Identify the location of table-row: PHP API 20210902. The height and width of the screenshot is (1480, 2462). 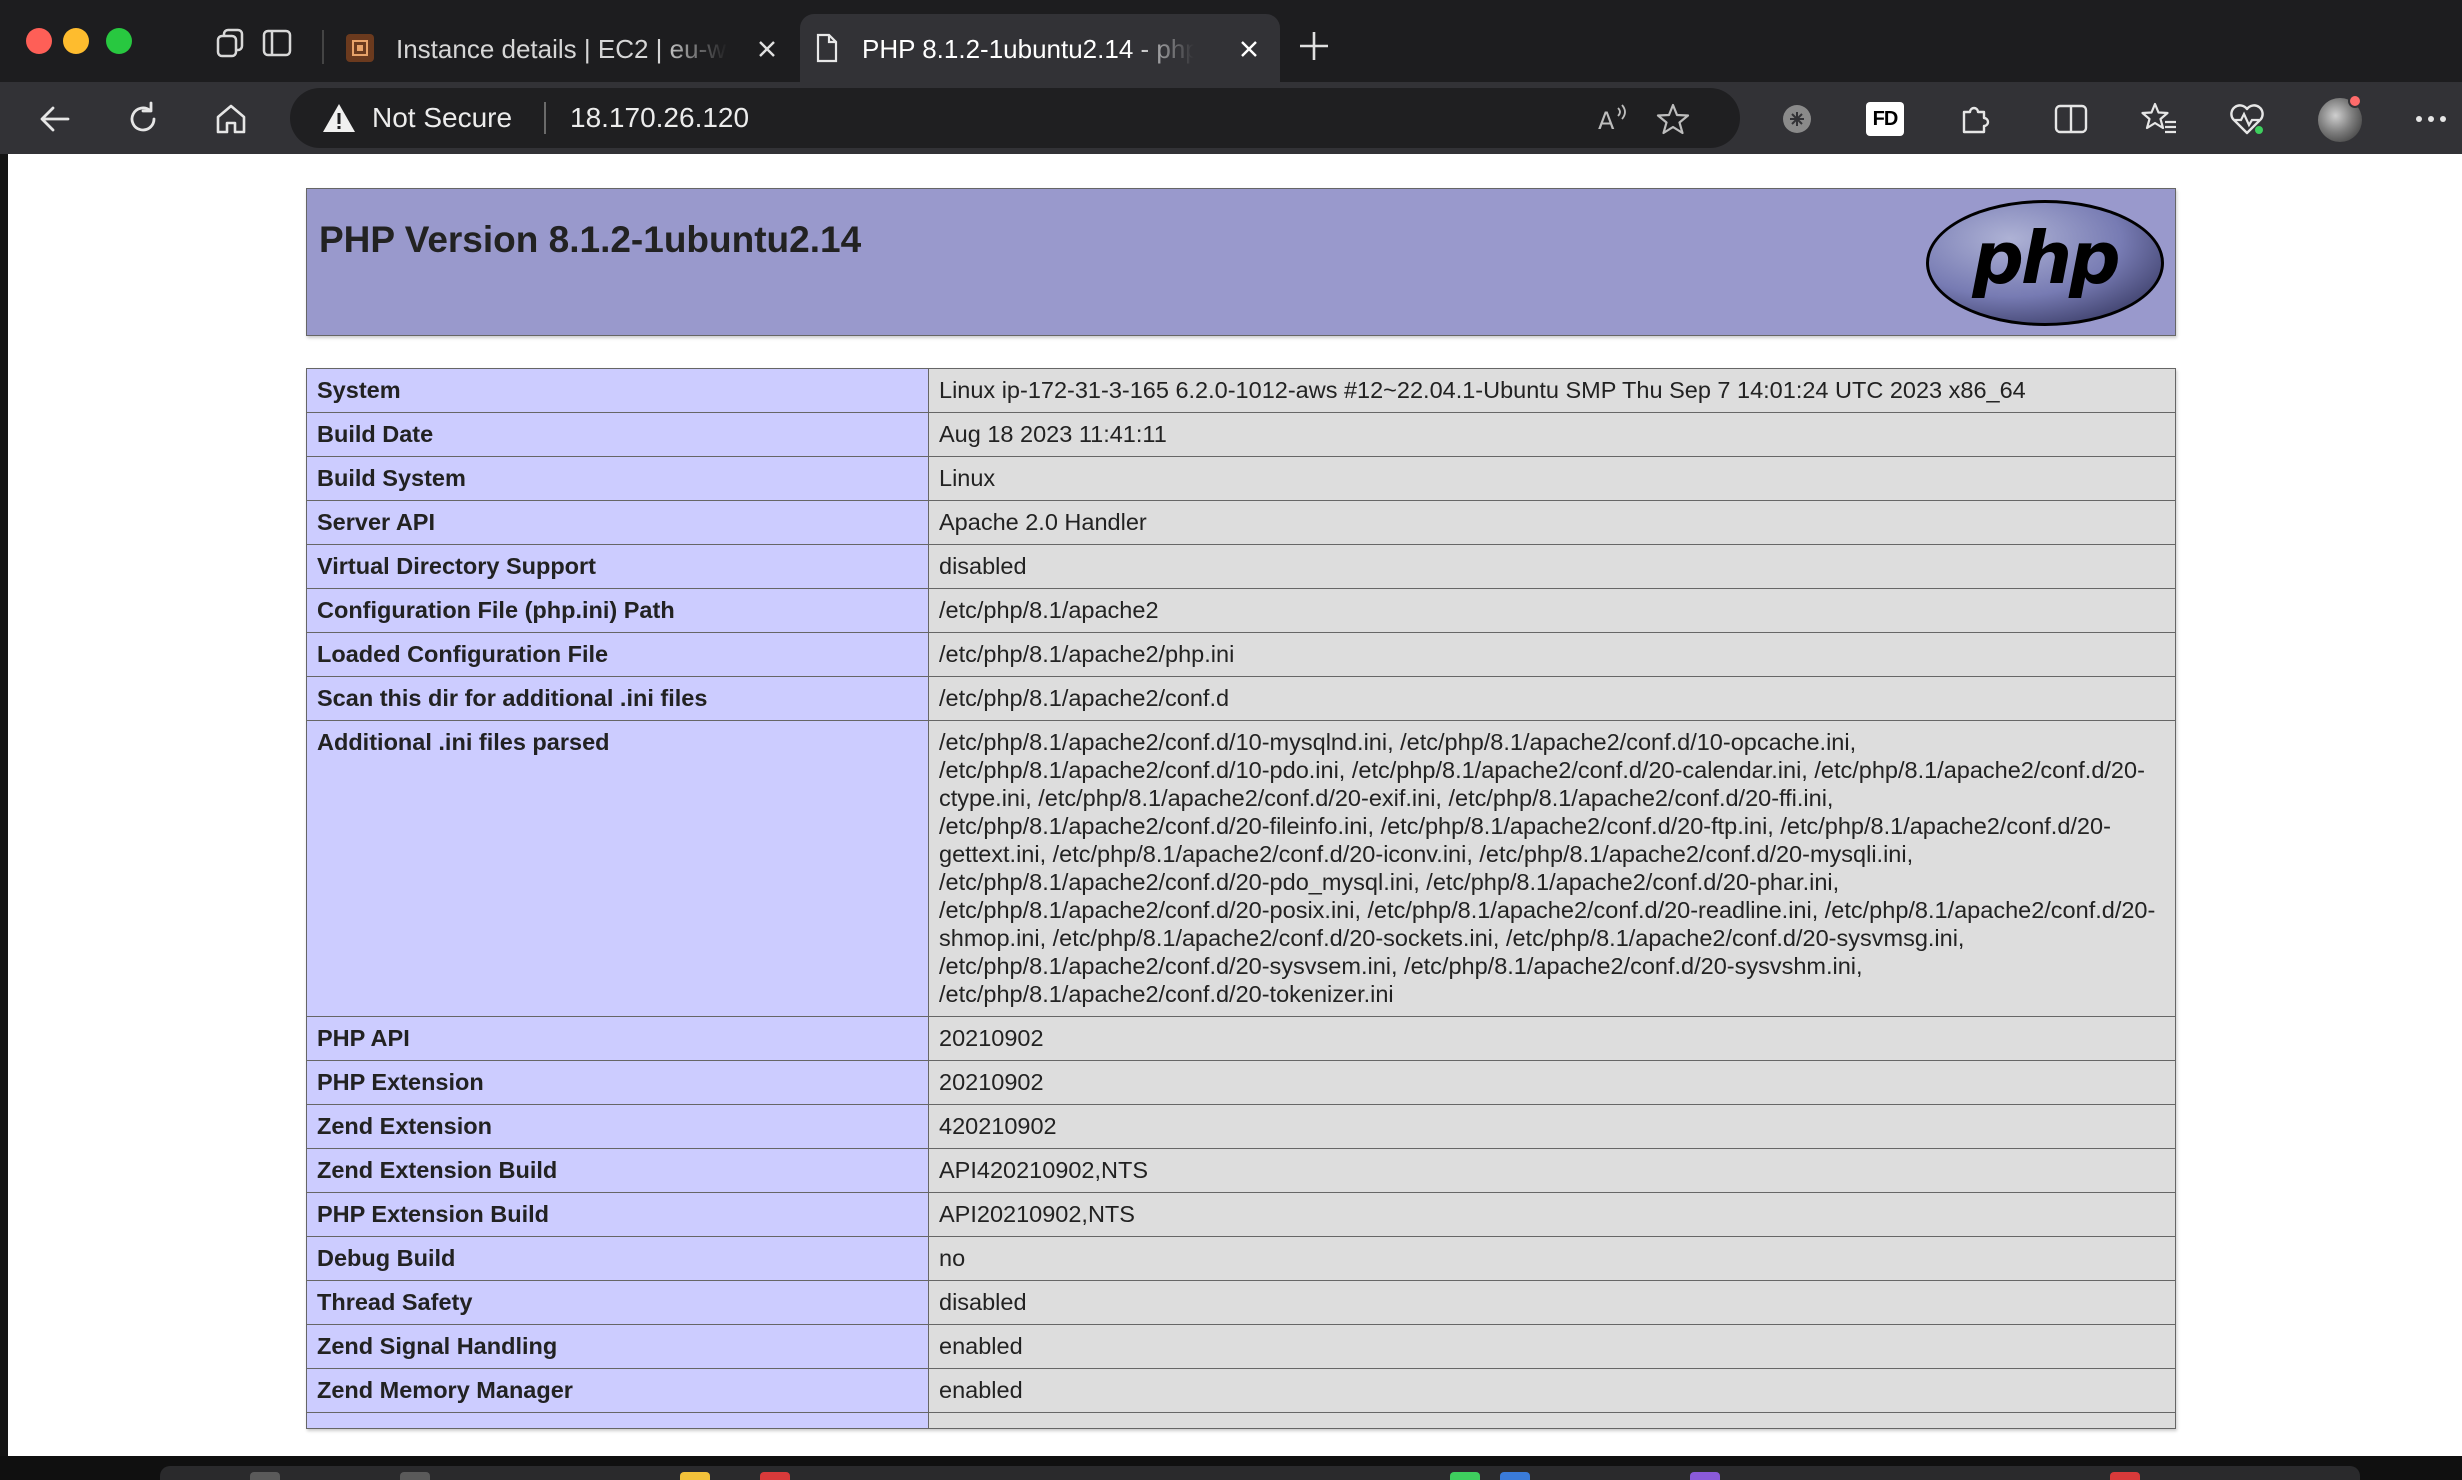
(1241, 1038).